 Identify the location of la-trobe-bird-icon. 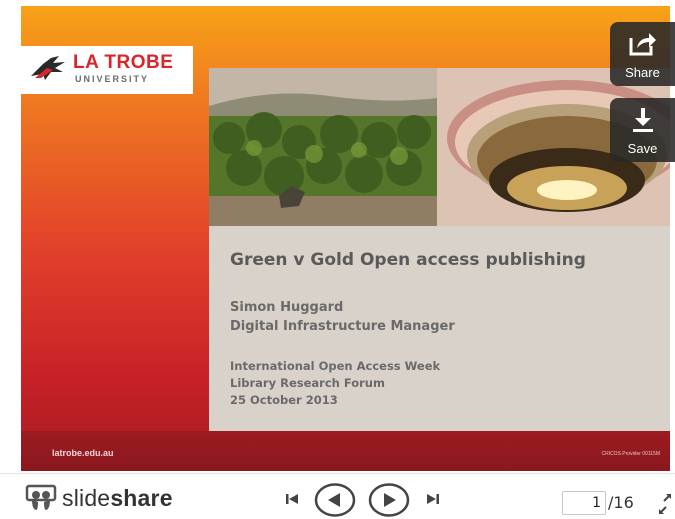
(48, 68).